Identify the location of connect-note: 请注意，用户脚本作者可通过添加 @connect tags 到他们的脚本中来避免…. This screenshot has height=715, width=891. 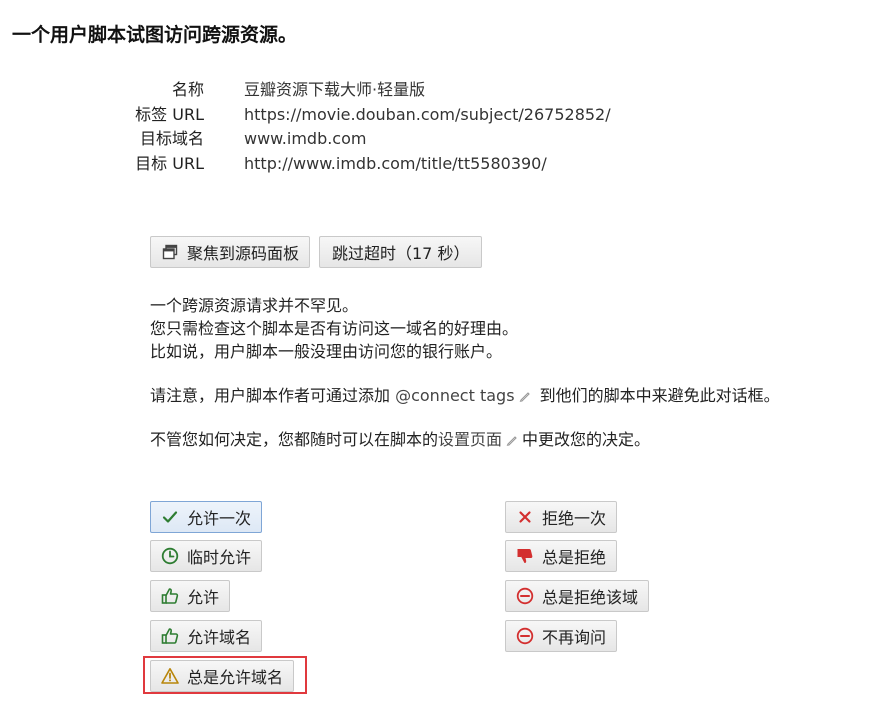
(465, 395).